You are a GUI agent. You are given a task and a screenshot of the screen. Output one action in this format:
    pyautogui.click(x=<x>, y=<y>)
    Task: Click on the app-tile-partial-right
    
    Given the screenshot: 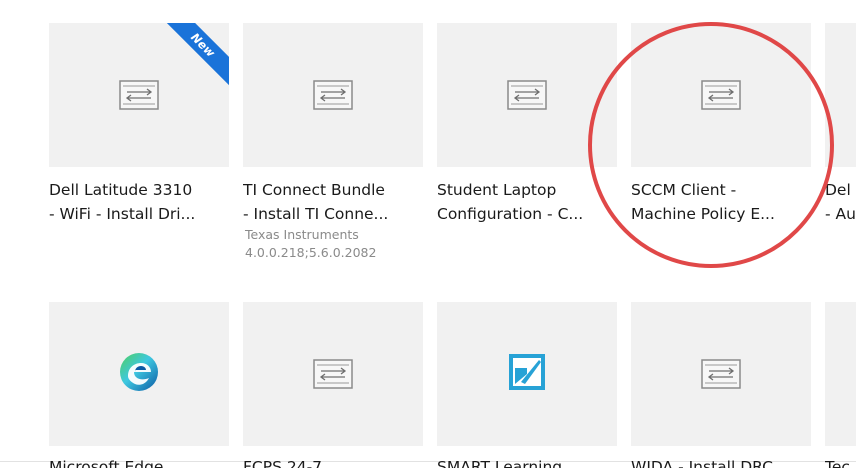 What is the action you would take?
    pyautogui.click(x=840, y=95)
    